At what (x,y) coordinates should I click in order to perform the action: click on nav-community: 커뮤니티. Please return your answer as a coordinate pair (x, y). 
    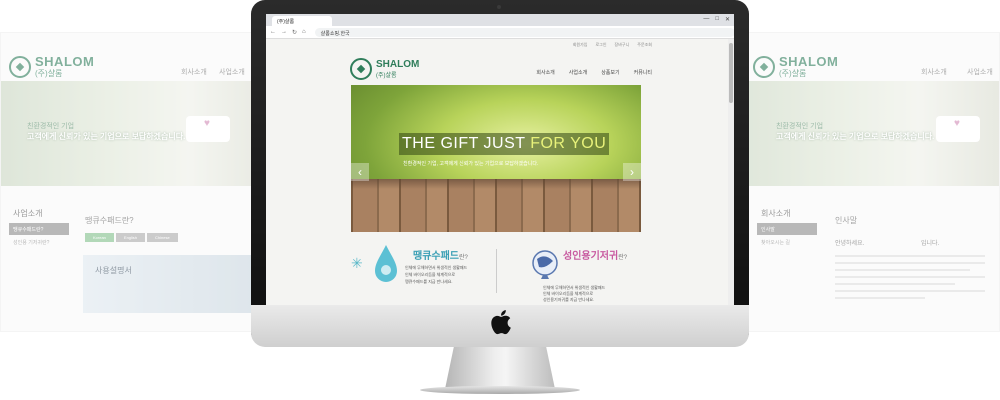
    Looking at the image, I should click on (643, 72).